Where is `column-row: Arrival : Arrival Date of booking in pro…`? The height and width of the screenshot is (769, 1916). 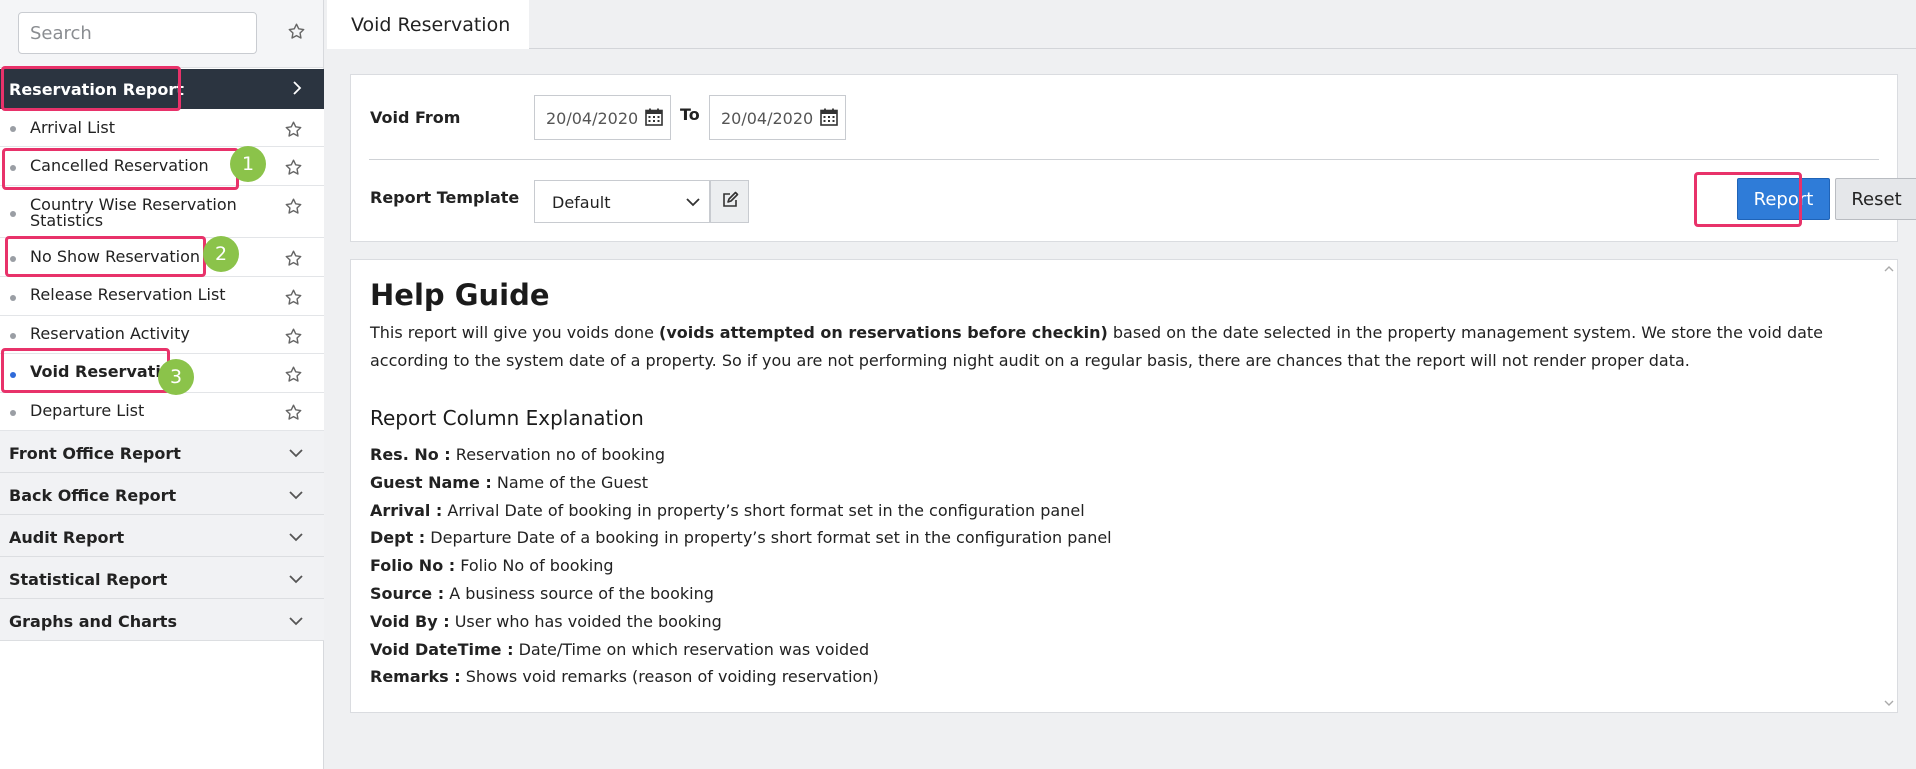
column-row: Arrival : Arrival Date of booking in pro… is located at coordinates (741, 511).